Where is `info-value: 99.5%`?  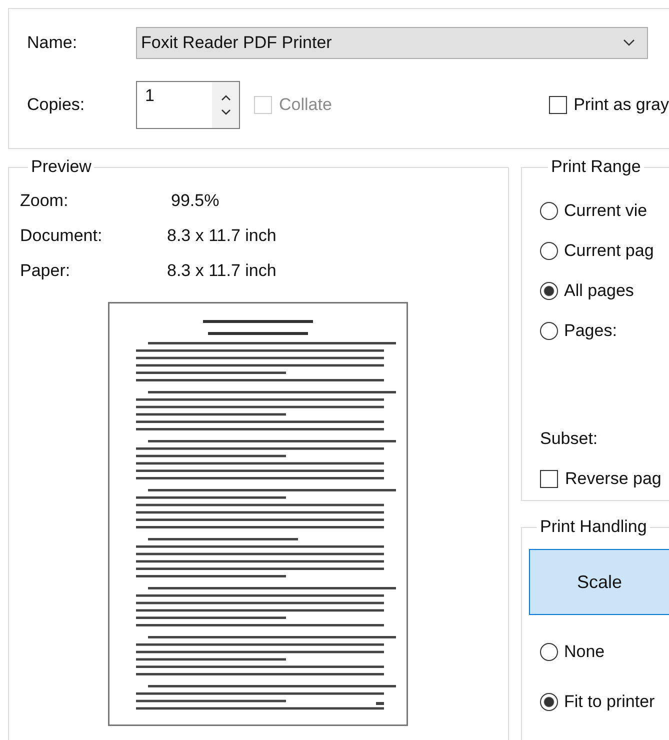 info-value: 99.5% is located at coordinates (195, 201).